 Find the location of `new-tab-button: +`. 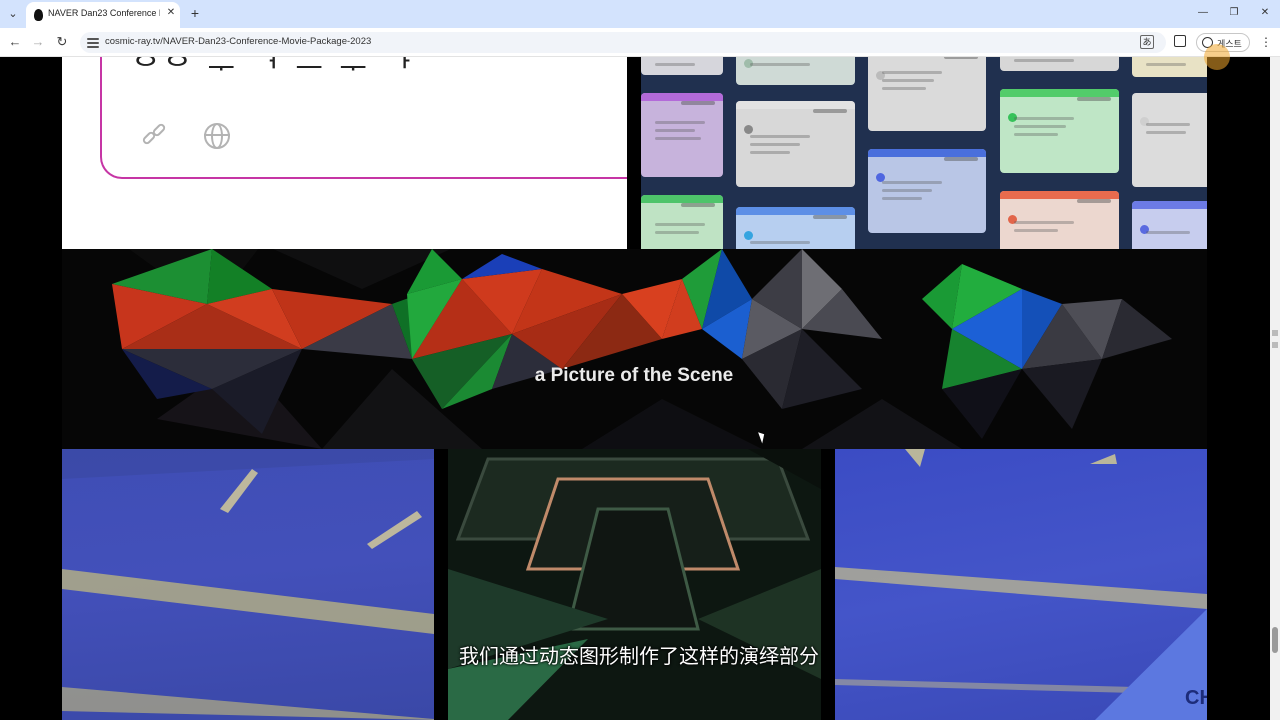

new-tab-button: + is located at coordinates (195, 13).